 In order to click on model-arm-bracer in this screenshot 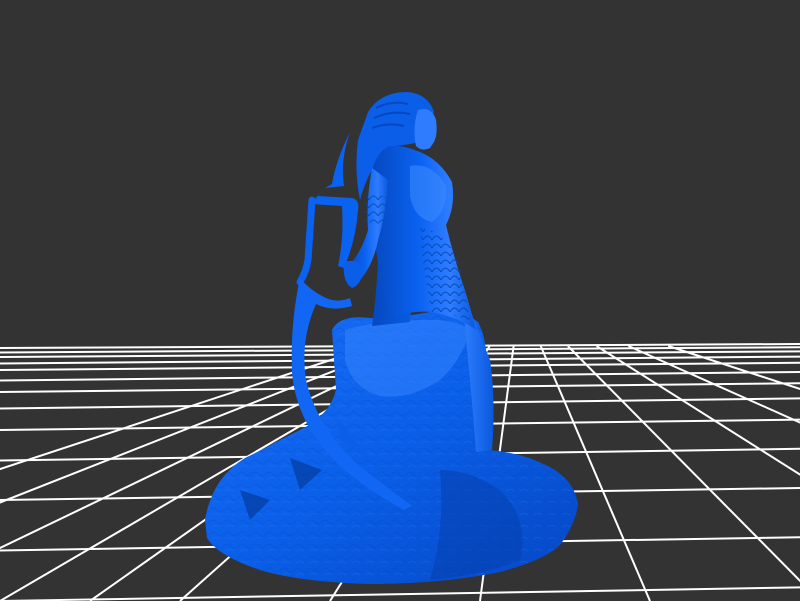, I will do `click(375, 209)`.